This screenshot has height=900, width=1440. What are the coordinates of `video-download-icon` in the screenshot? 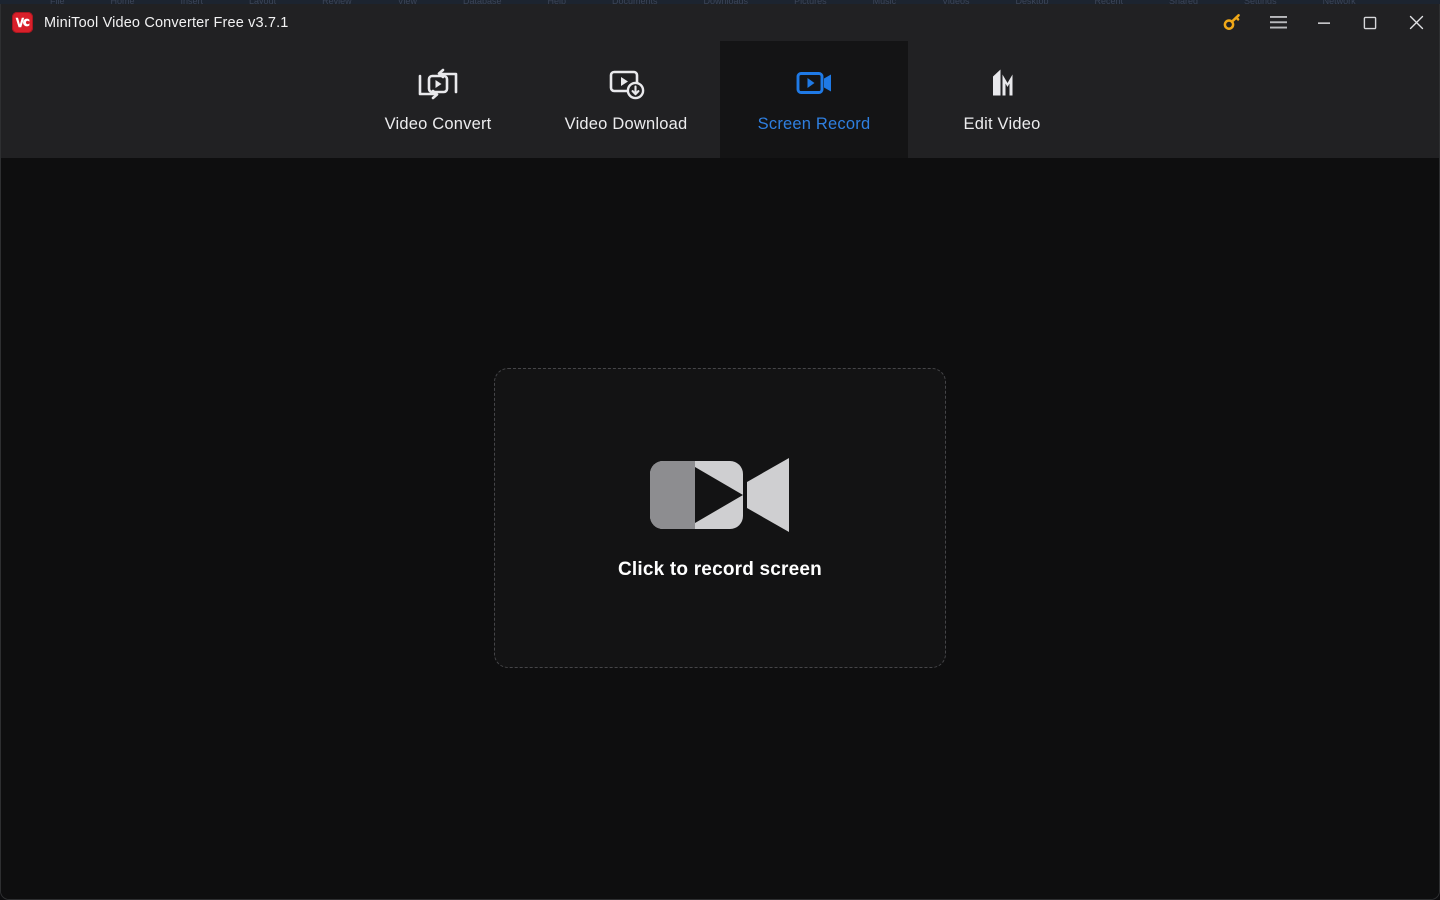 It's located at (626, 84).